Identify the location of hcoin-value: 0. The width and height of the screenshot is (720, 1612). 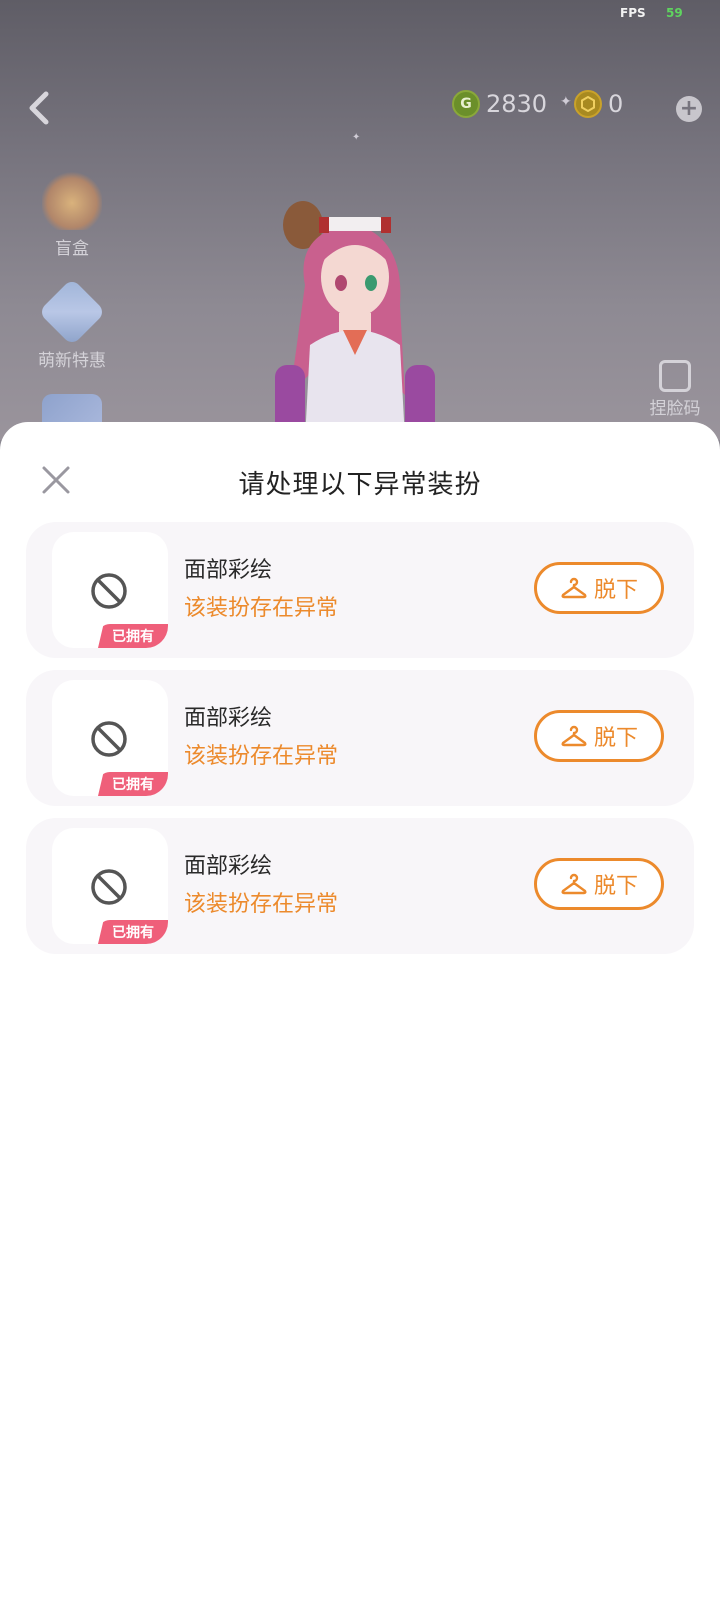
(616, 104).